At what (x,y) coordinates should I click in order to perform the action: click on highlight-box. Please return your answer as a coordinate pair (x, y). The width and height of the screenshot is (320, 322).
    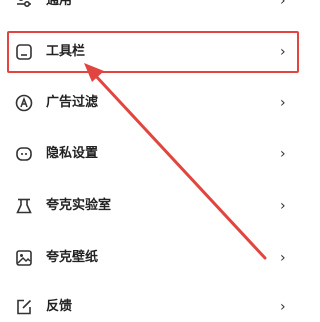
    Looking at the image, I should click on (153, 52).